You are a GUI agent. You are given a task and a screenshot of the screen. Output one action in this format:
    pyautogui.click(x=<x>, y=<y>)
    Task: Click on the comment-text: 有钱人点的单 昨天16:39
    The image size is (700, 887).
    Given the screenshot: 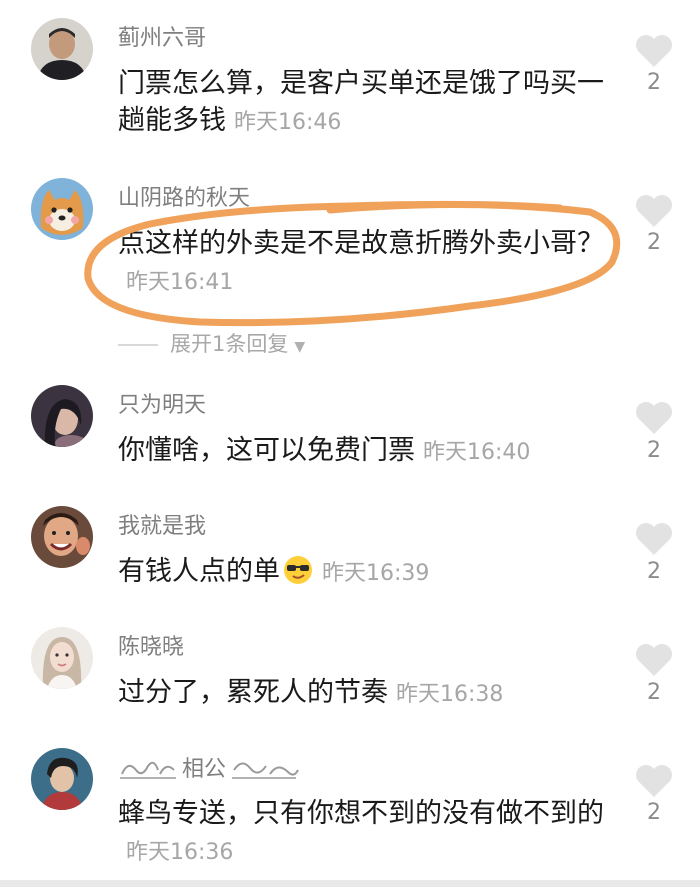 What is the action you would take?
    pyautogui.click(x=363, y=572)
    